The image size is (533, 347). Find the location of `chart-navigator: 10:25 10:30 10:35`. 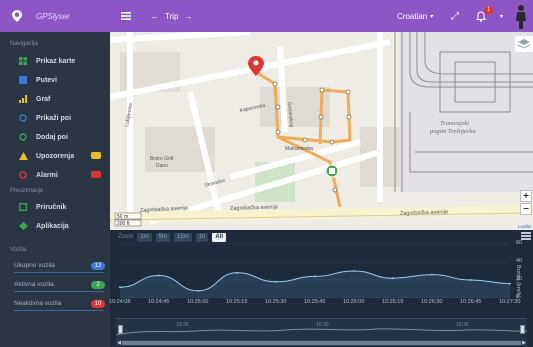

chart-navigator: 10:25 10:30 10:35 is located at coordinates (321, 329).